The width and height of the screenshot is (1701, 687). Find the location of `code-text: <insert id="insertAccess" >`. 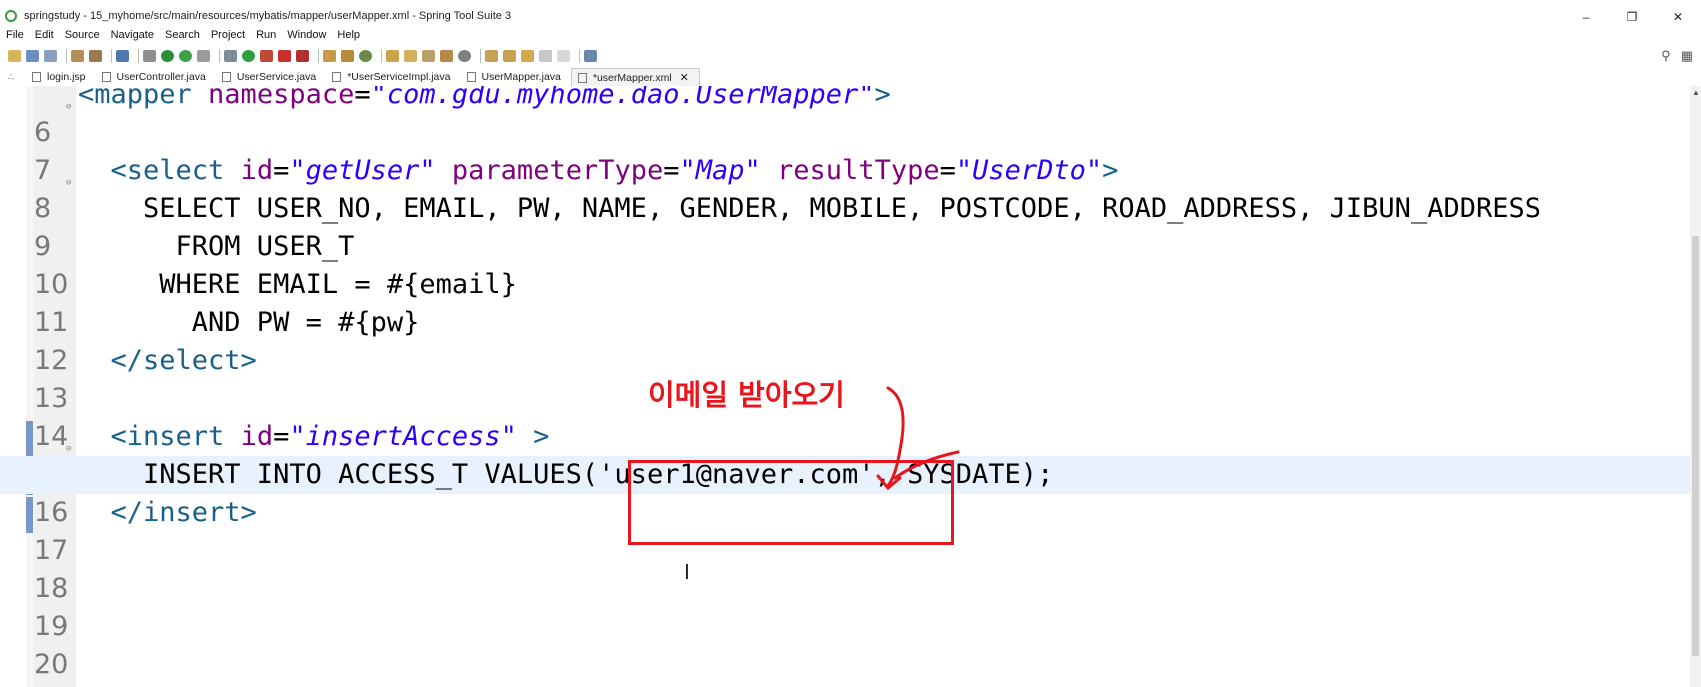

code-text: <insert id="insertAccess" > is located at coordinates (314, 436).